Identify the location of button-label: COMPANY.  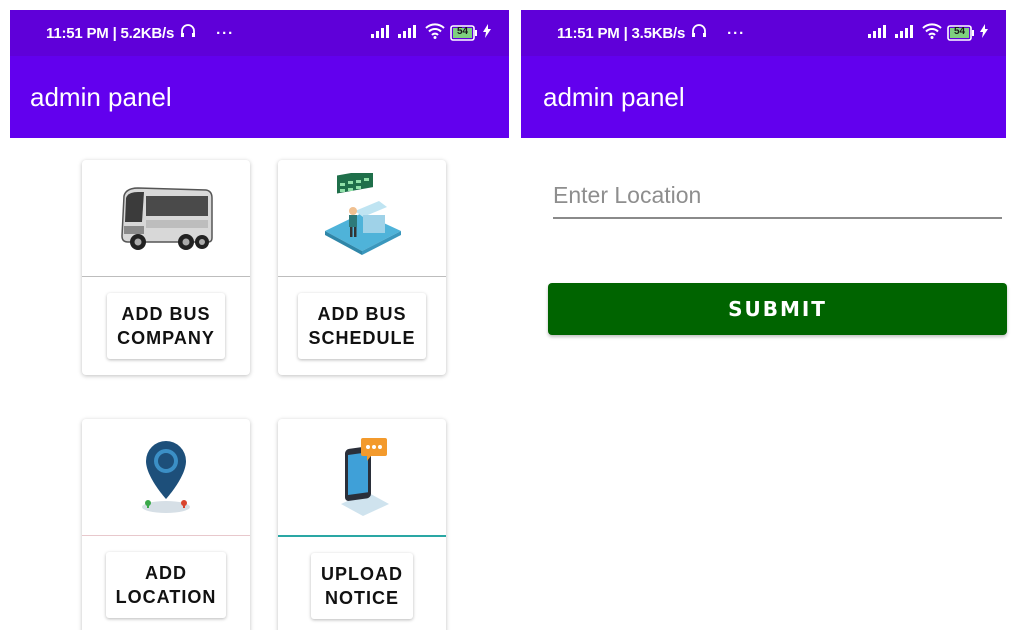
(166, 338).